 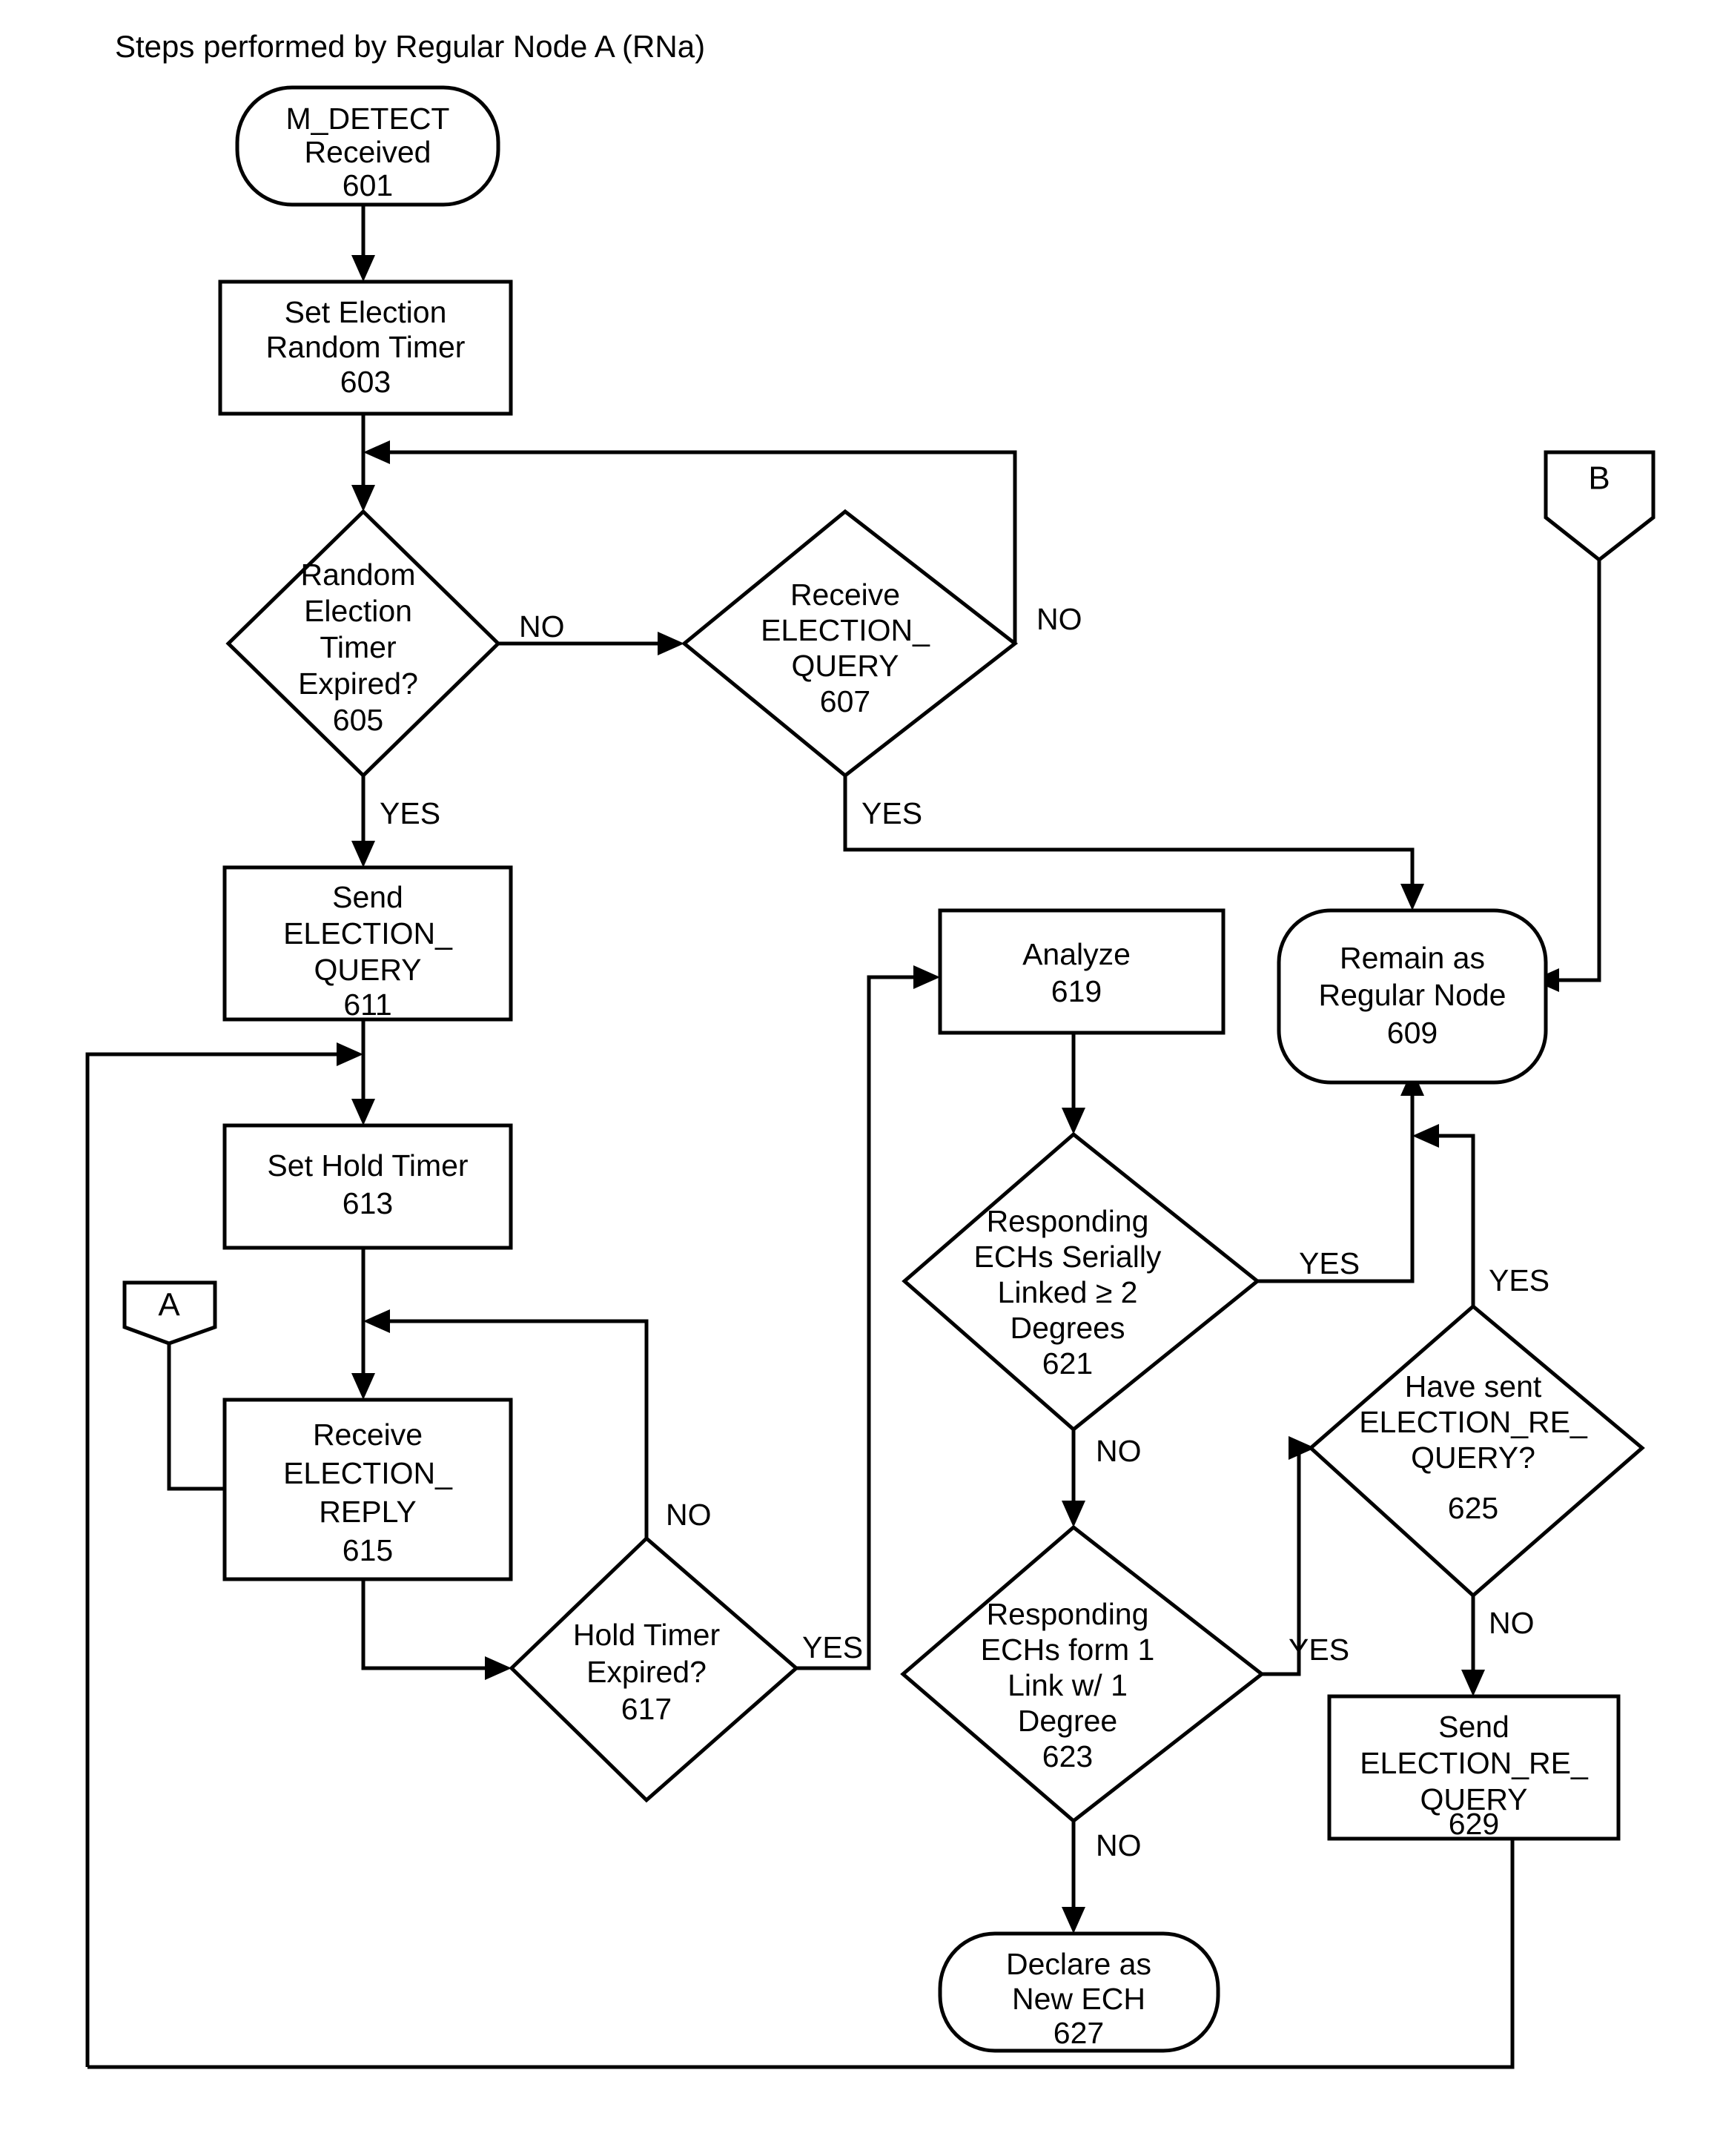 I want to click on node-613: Set Hold Timer 613, so click(x=367, y=1186).